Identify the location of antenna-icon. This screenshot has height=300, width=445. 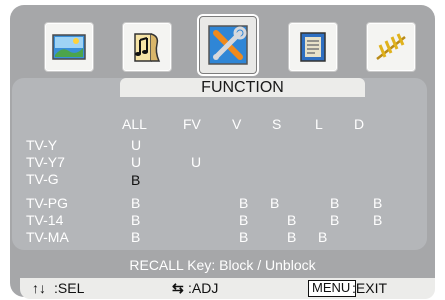
(391, 46).